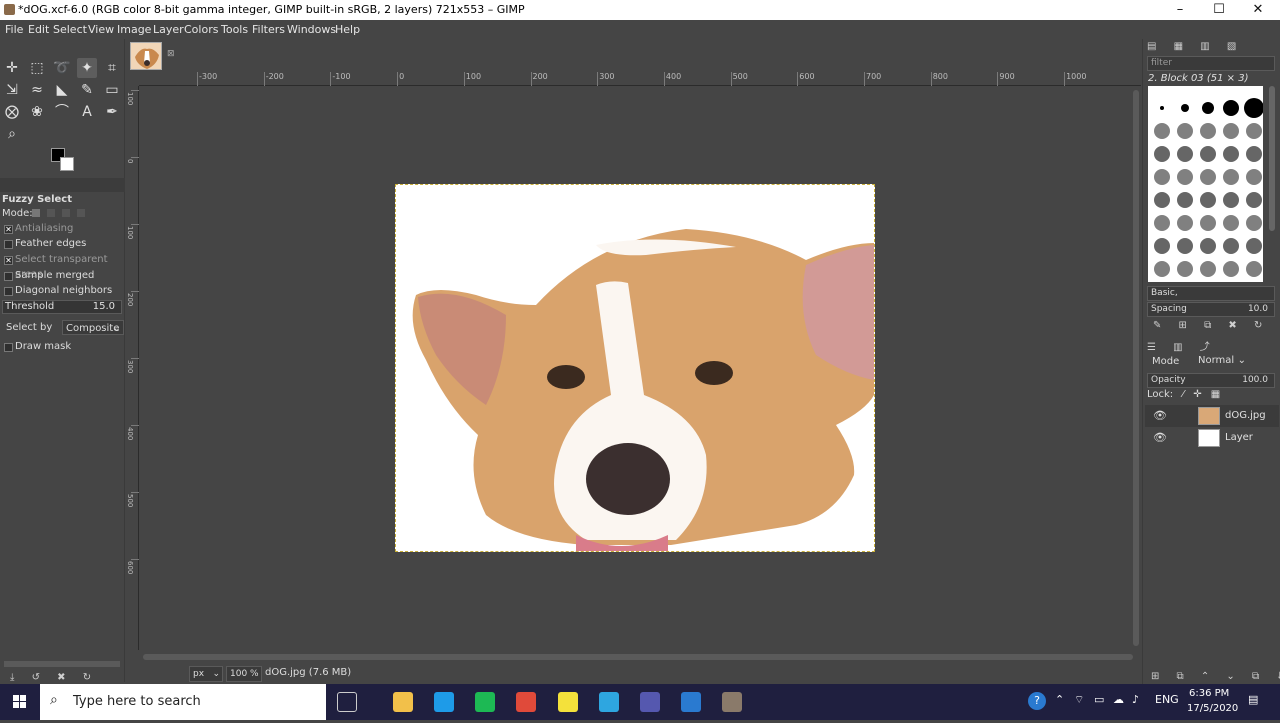  What do you see at coordinates (1180, 10) in the screenshot?
I see `minimize-button: –` at bounding box center [1180, 10].